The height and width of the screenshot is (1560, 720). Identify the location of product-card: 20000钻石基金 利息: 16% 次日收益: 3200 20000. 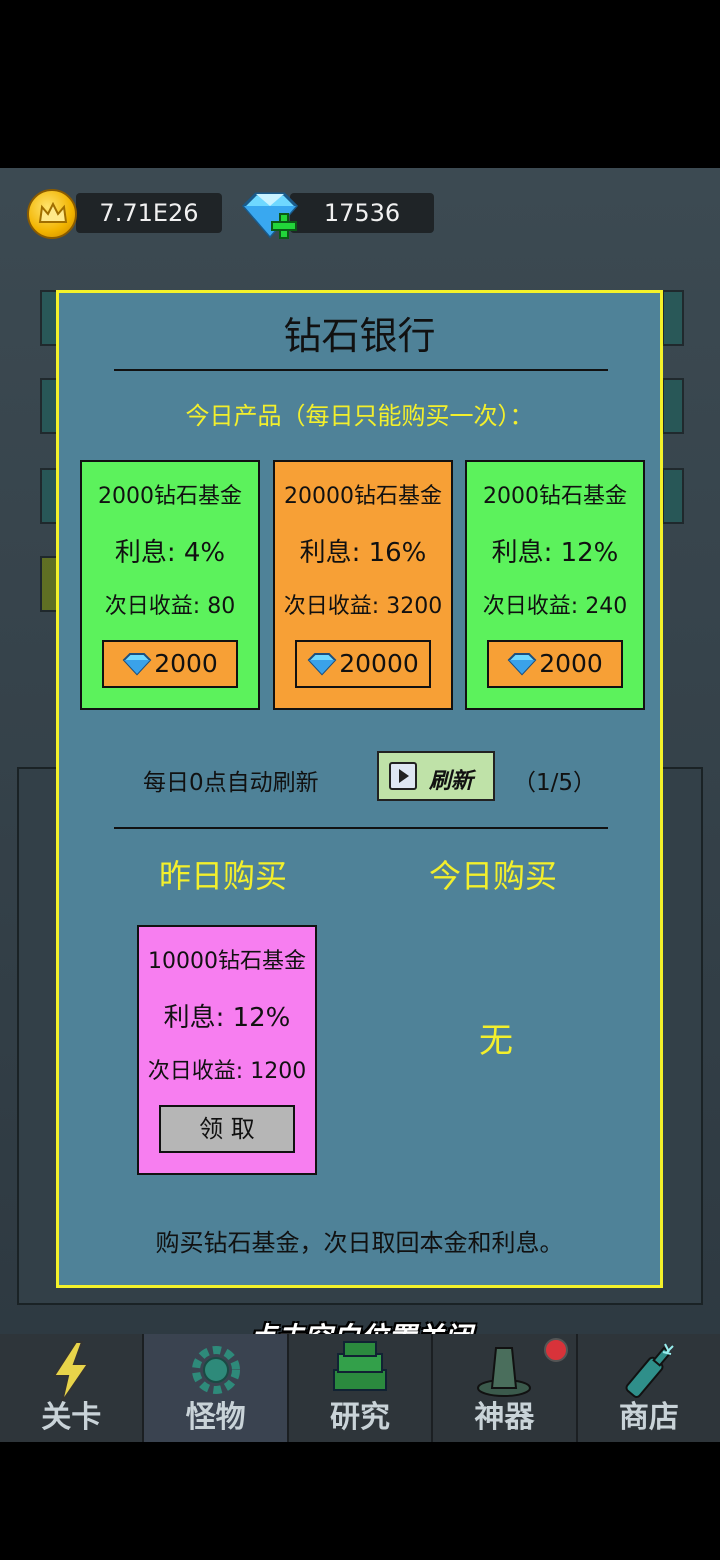
(363, 585).